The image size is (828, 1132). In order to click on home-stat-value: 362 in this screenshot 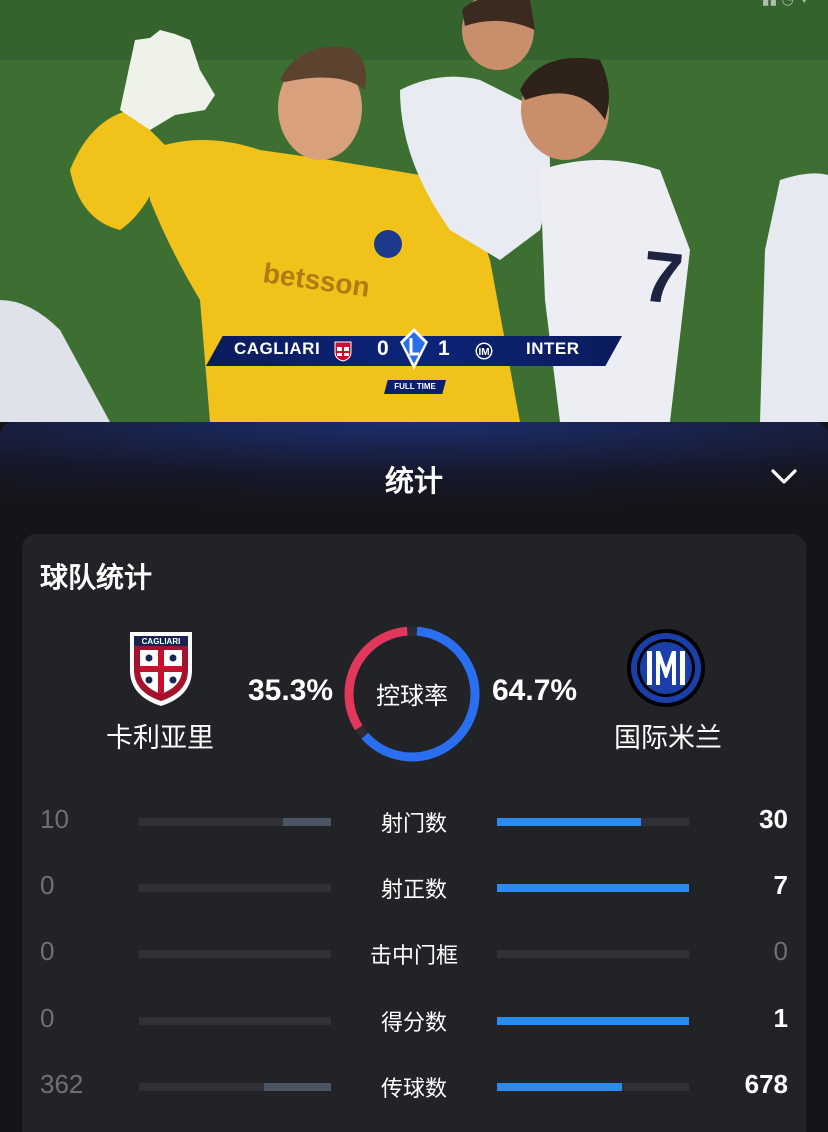, I will do `click(62, 1084)`.